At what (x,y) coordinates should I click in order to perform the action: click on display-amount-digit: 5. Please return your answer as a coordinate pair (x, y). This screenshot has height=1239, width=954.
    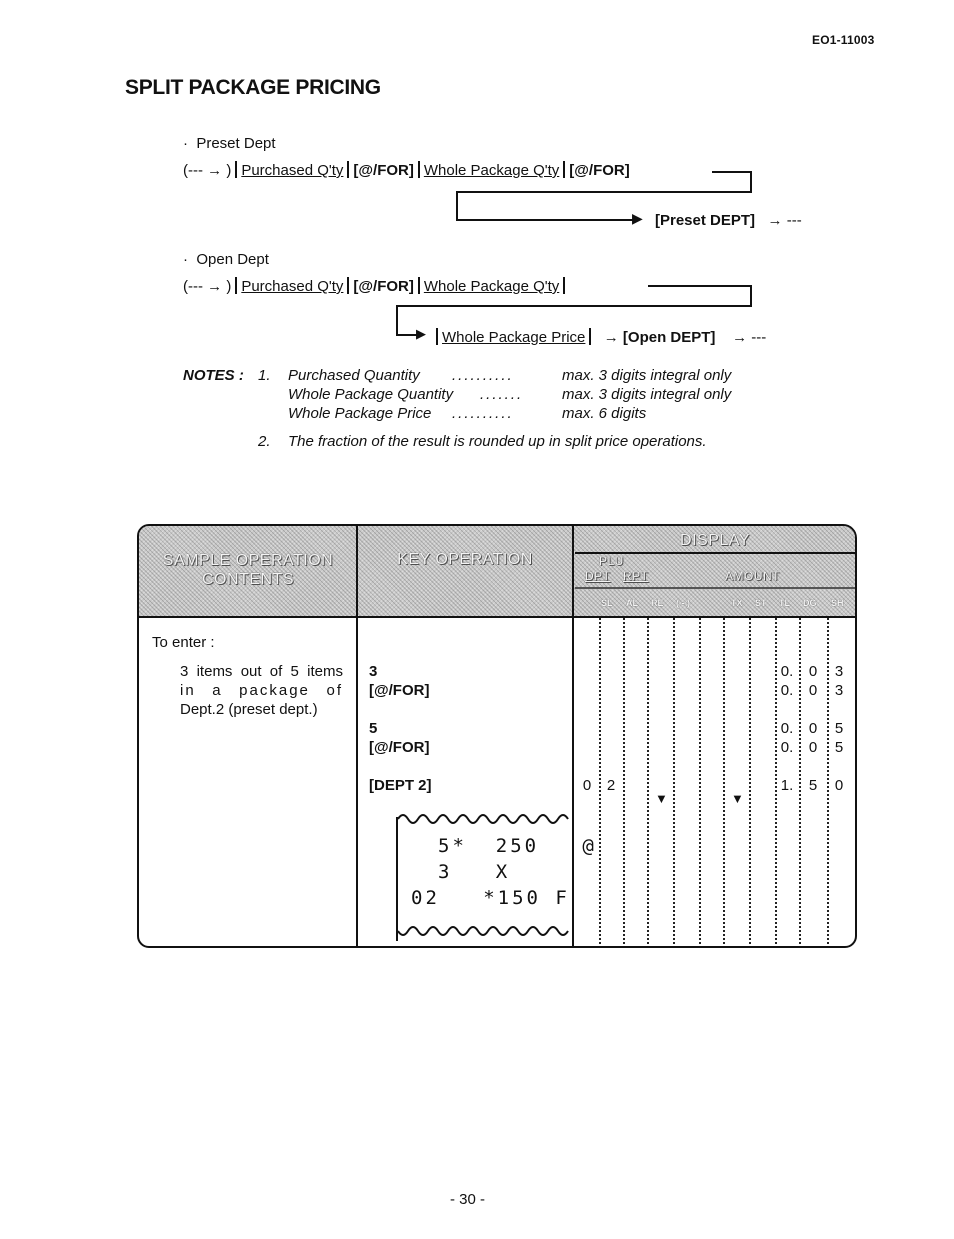
    Looking at the image, I should click on (839, 728).